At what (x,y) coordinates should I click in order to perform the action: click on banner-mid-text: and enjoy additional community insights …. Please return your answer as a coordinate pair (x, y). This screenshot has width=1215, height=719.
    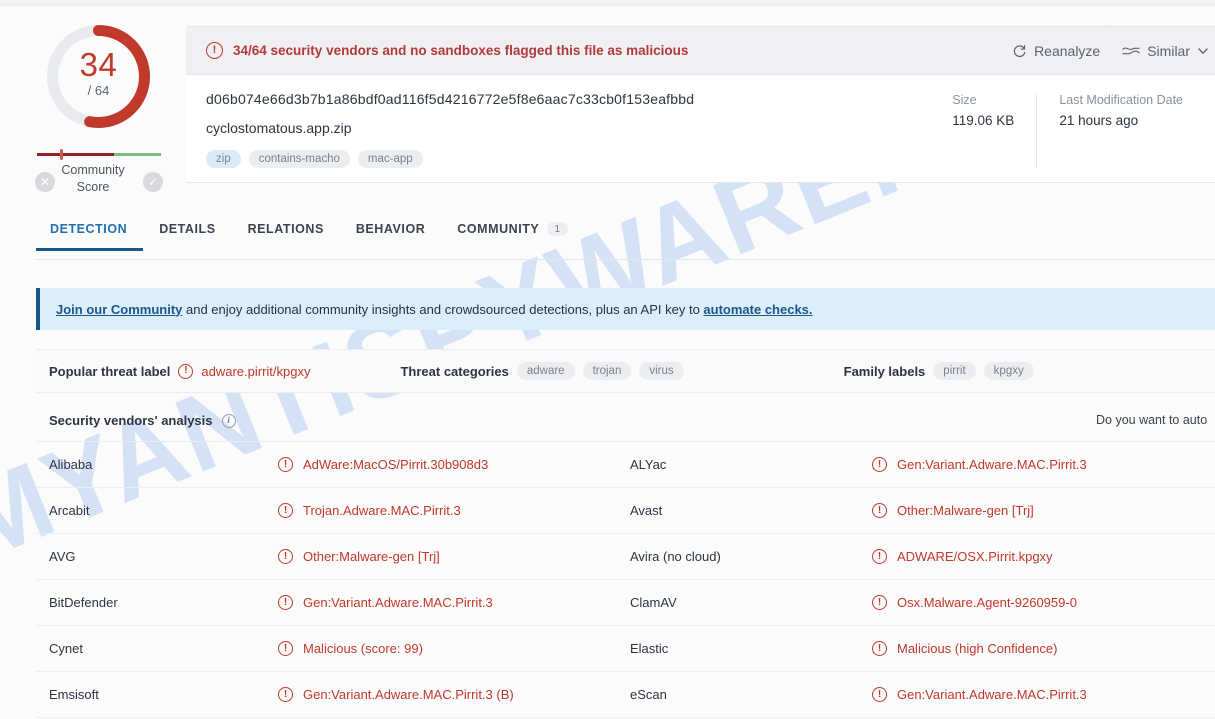
    Looking at the image, I should click on (443, 309).